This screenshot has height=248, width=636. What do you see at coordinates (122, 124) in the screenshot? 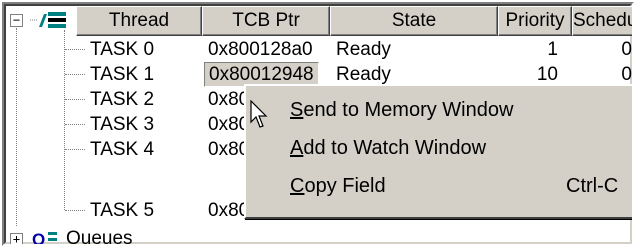
I see `task-name: TASK 3` at bounding box center [122, 124].